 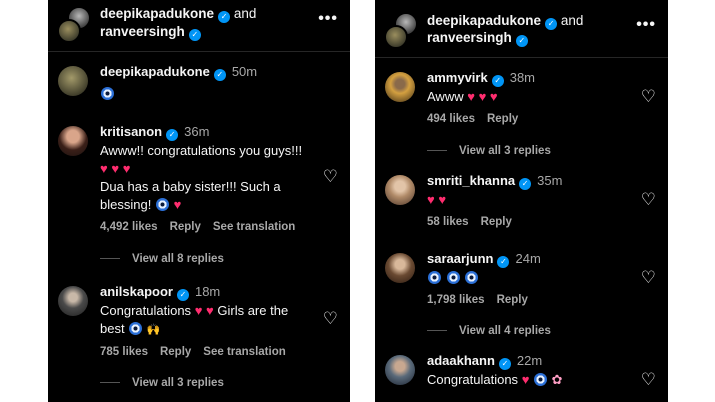 I want to click on comment-text: Congratulations ♥ ♥ Girls are the best 🙌, so click(x=208, y=320).